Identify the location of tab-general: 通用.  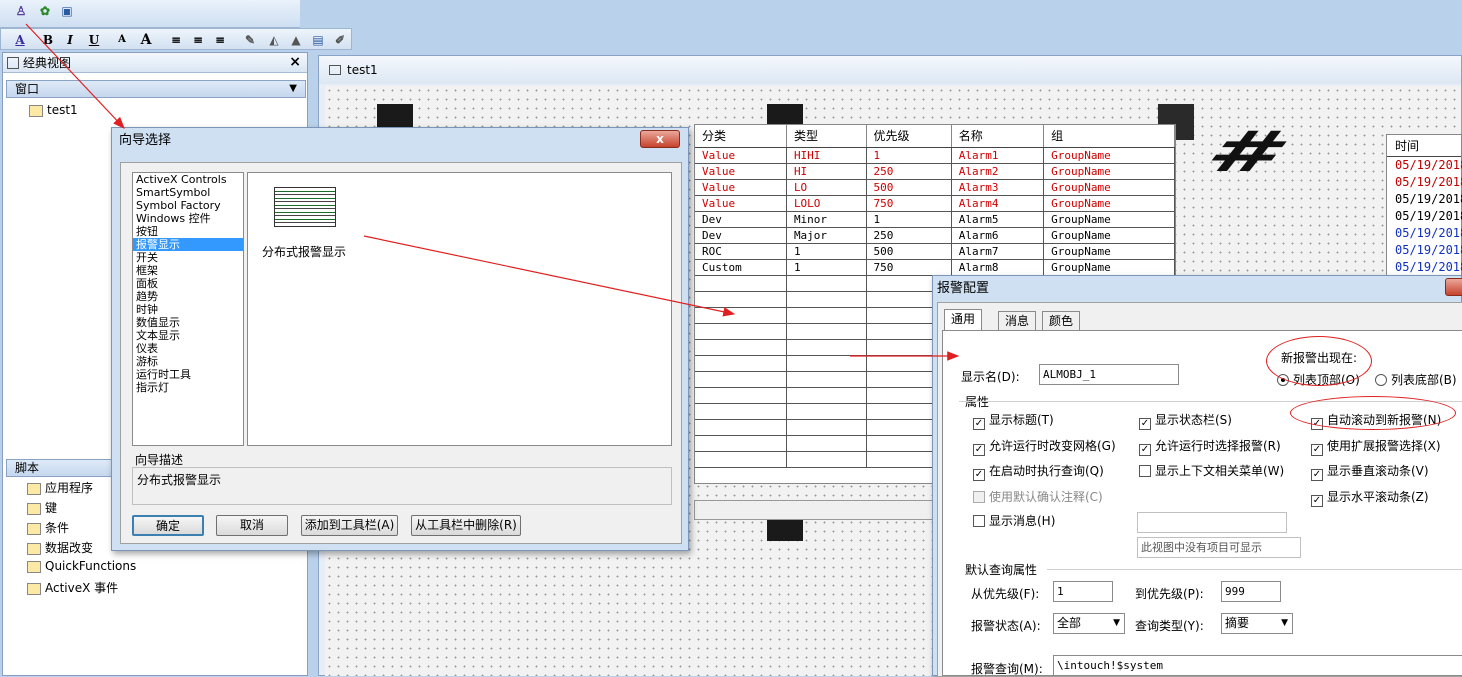
(963, 319).